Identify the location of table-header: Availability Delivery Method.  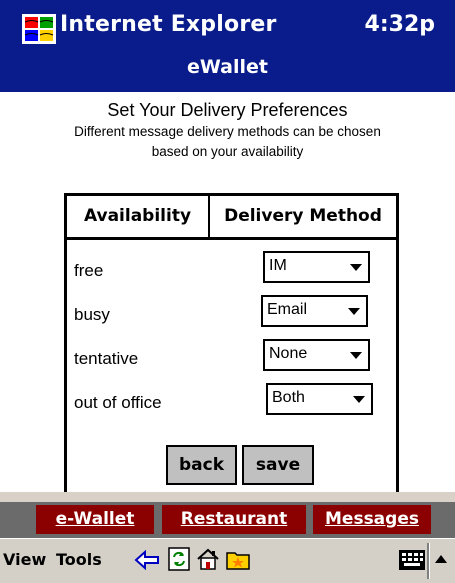
(231, 218).